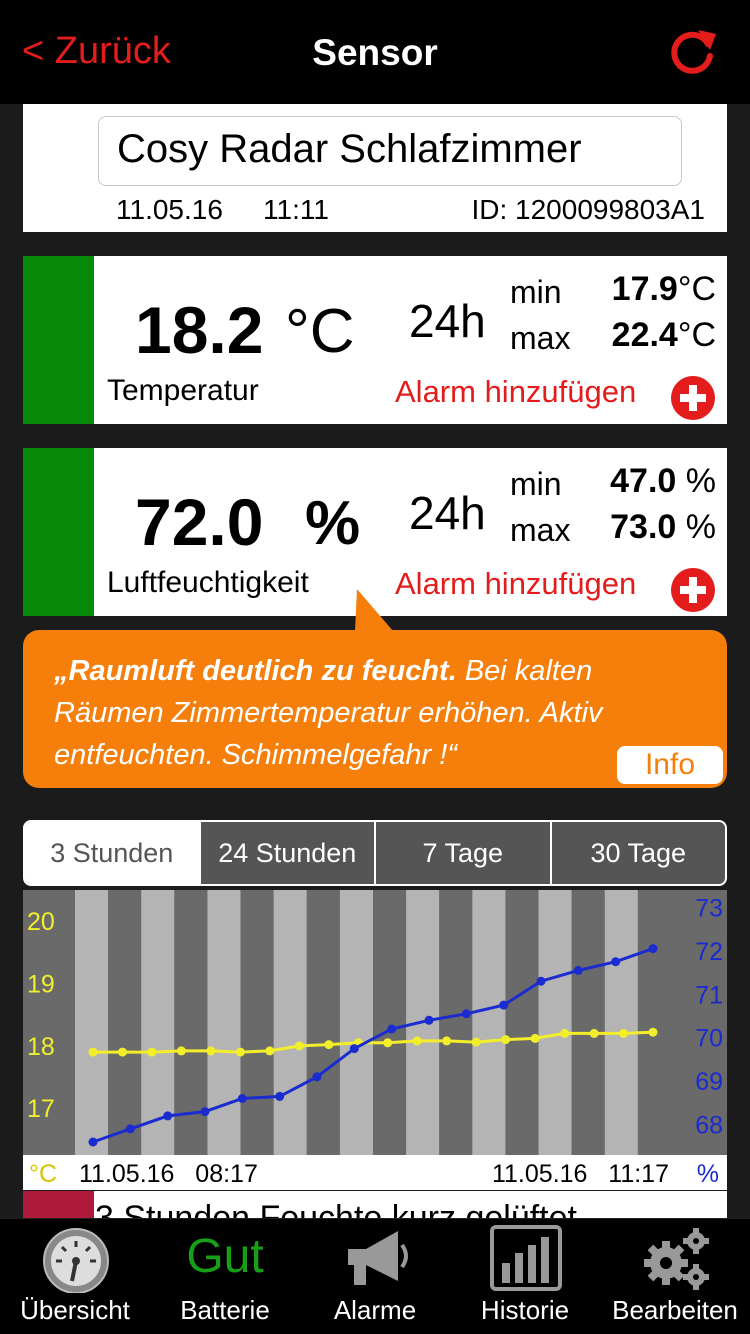 The height and width of the screenshot is (1334, 750). What do you see at coordinates (536, 292) in the screenshot?
I see `temperature-min-label: min` at bounding box center [536, 292].